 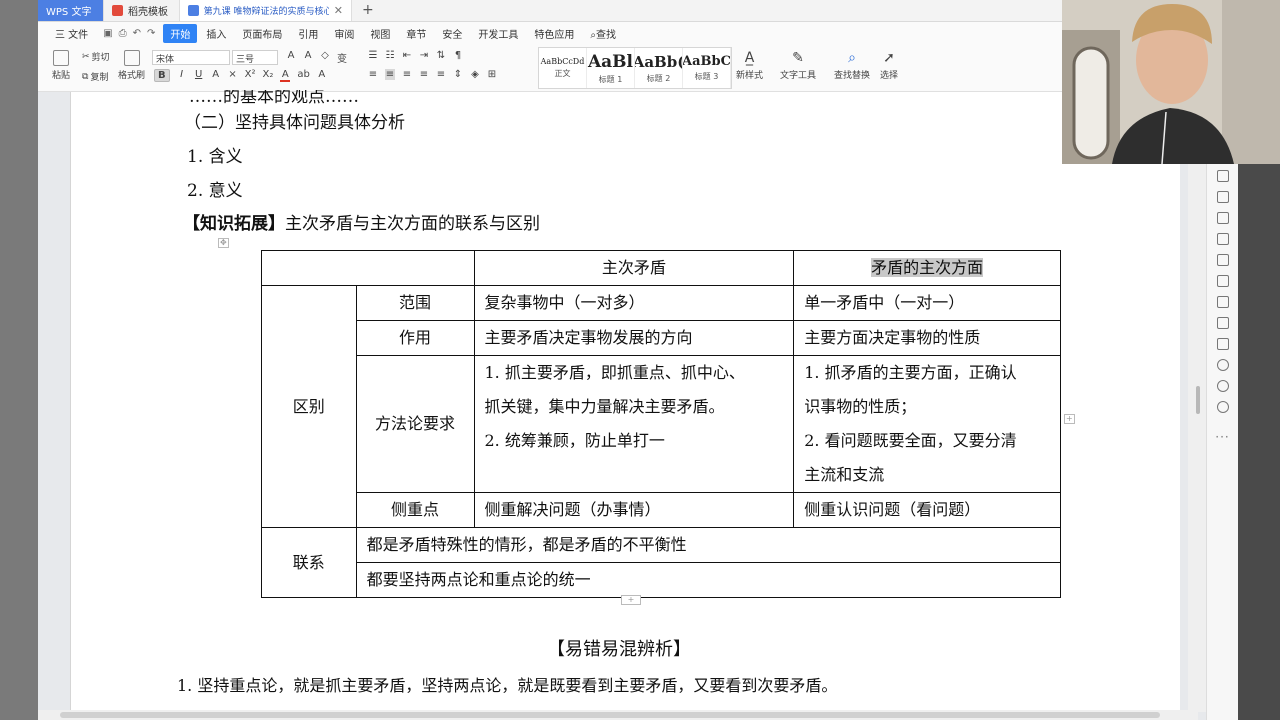 I want to click on table-cell: 侧重点, so click(x=415, y=510).